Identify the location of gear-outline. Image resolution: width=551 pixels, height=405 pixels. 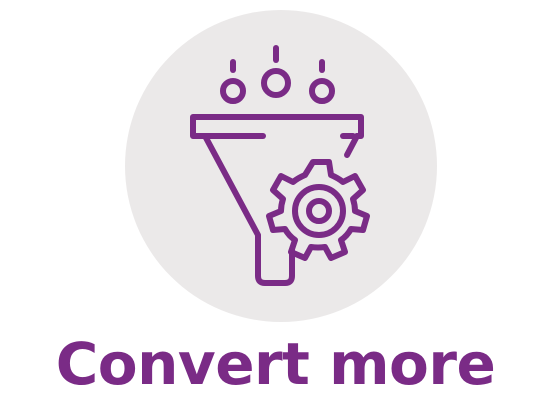
(318, 210).